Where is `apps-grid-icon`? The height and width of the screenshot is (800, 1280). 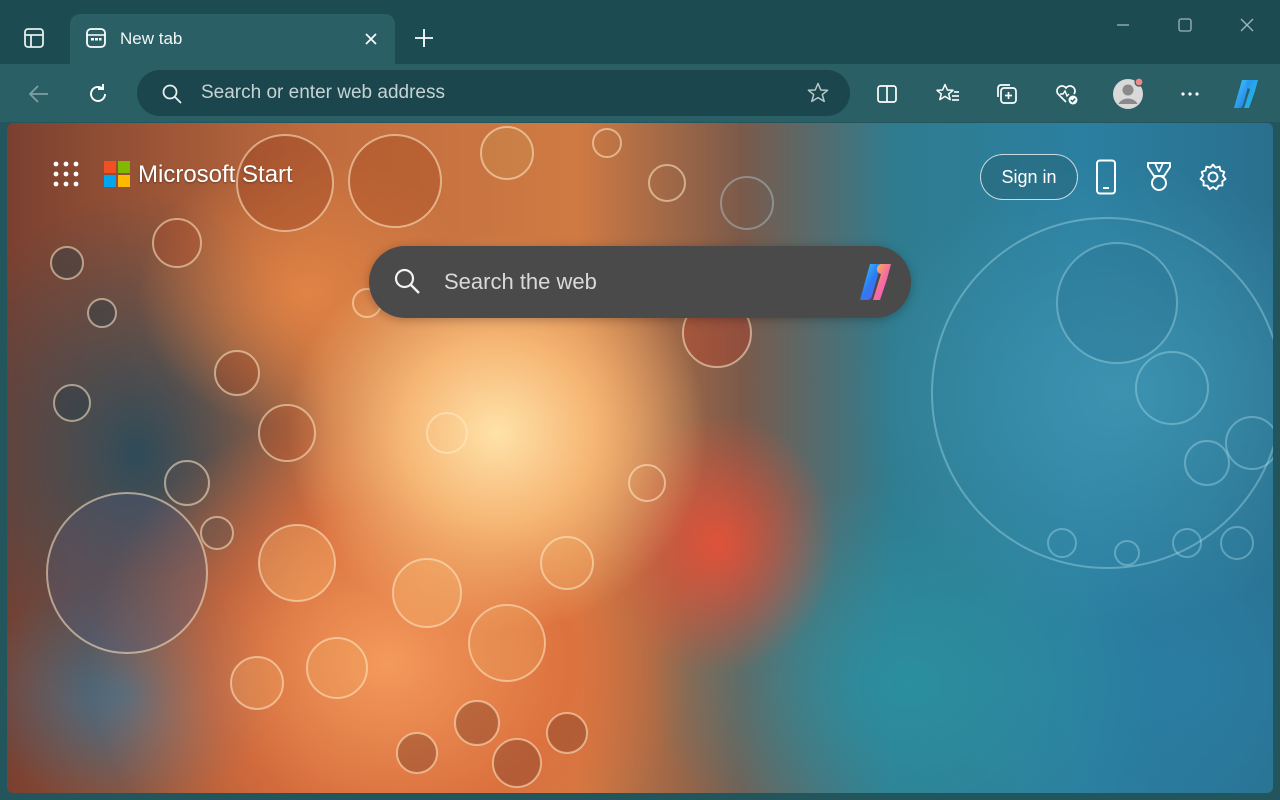 apps-grid-icon is located at coordinates (66, 174).